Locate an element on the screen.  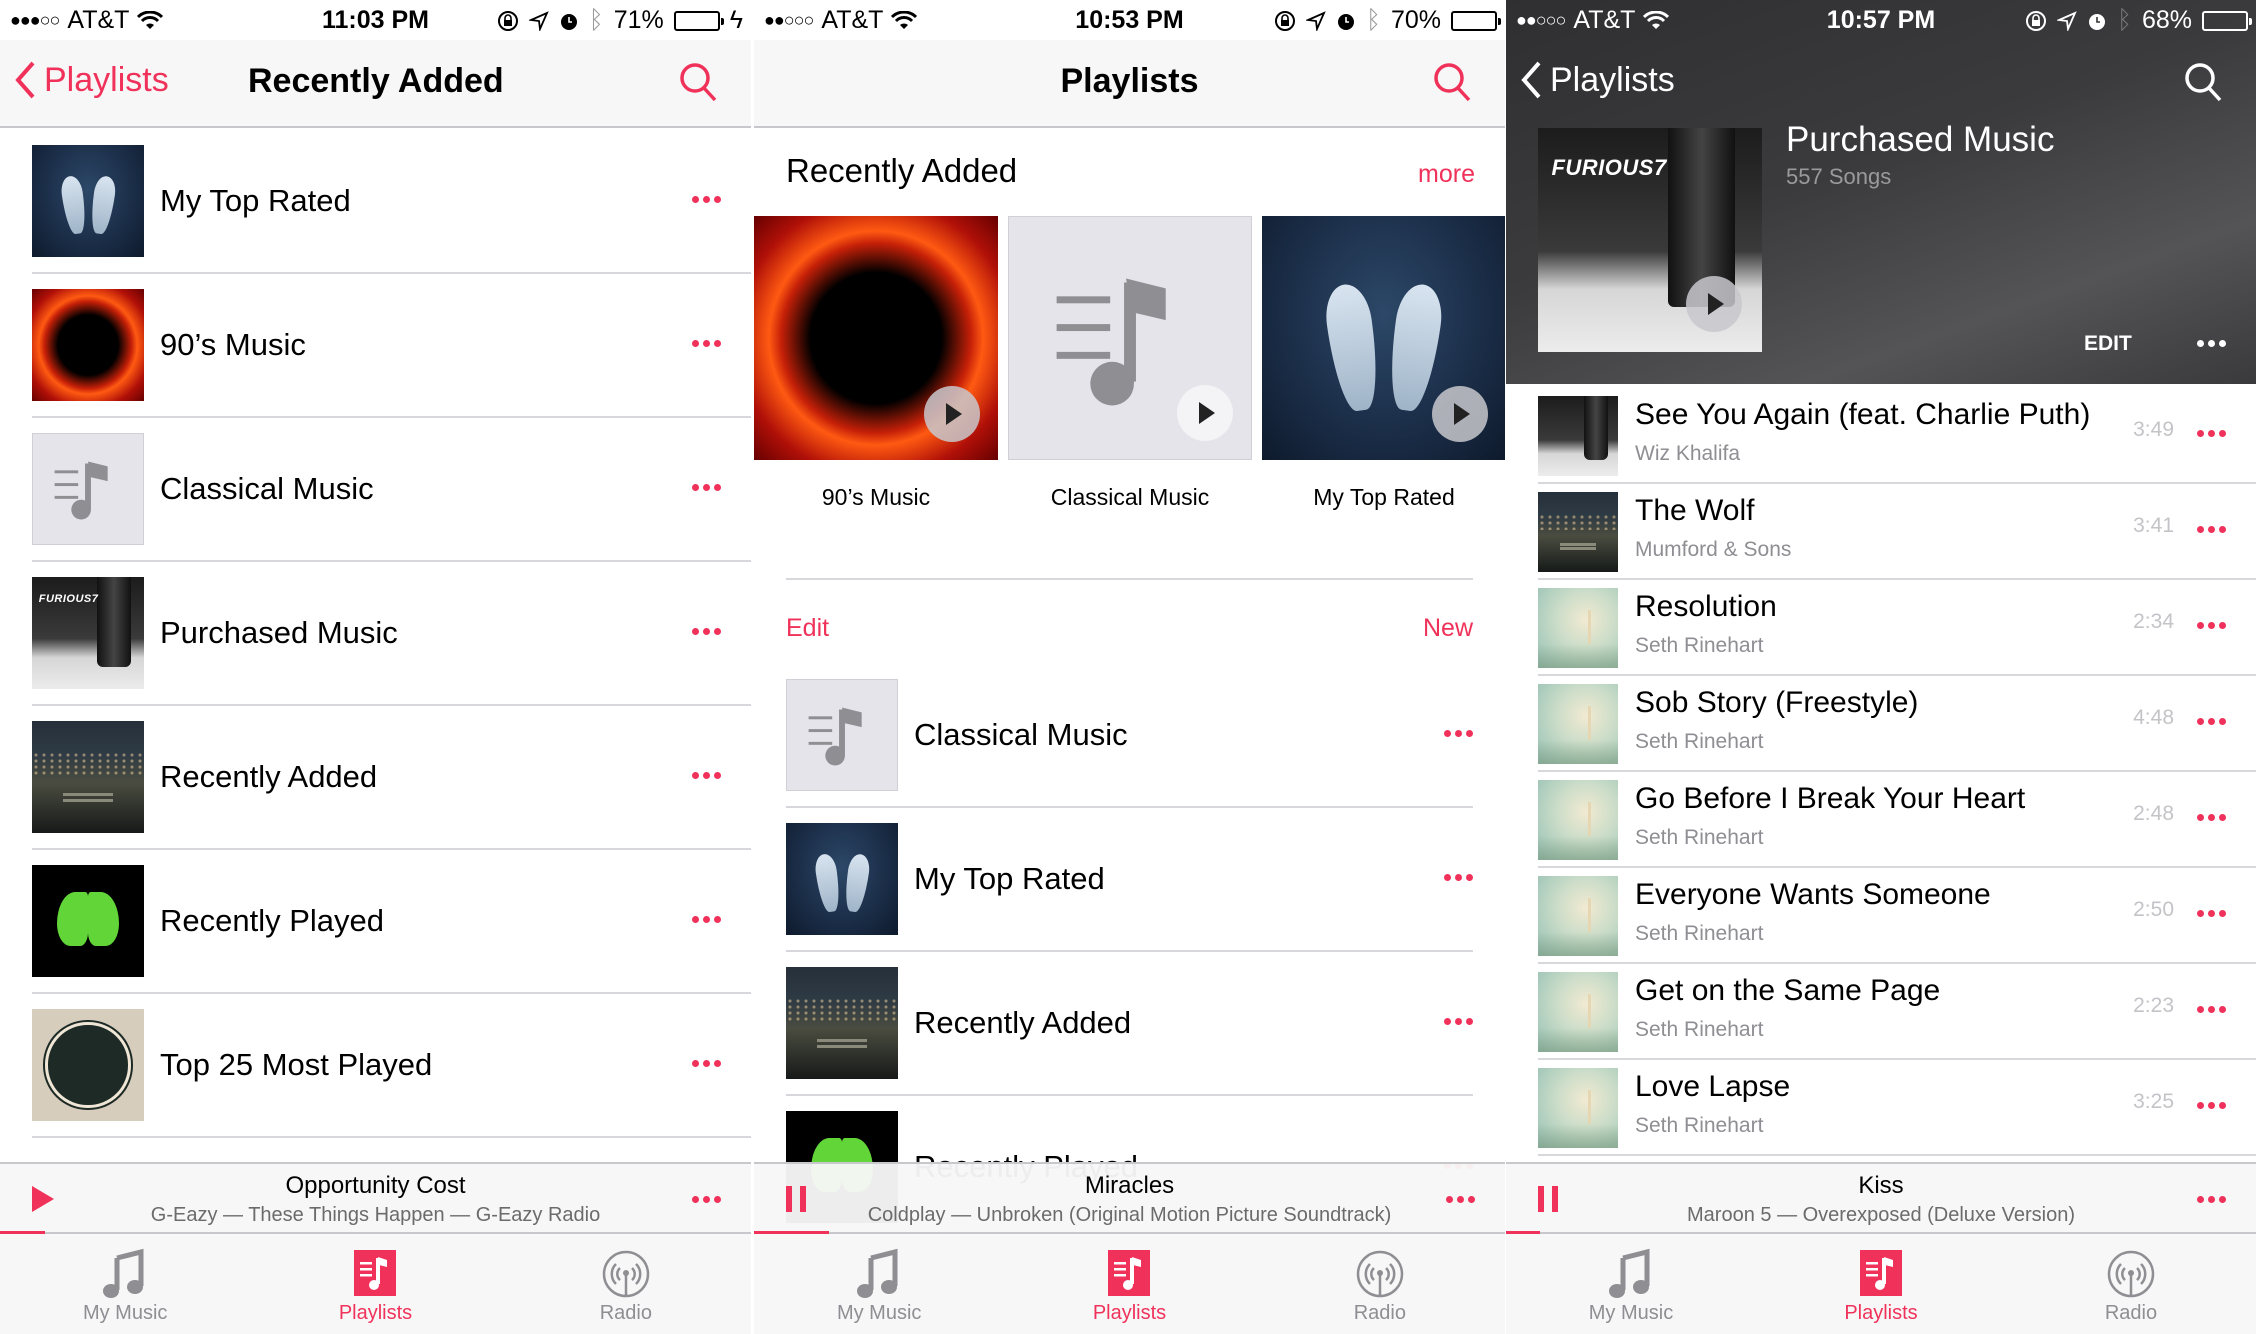
status-bar: ●●●○○ AT&T 11:03 PM ᛒ 71% ϟ is located at coordinates (375, 20).